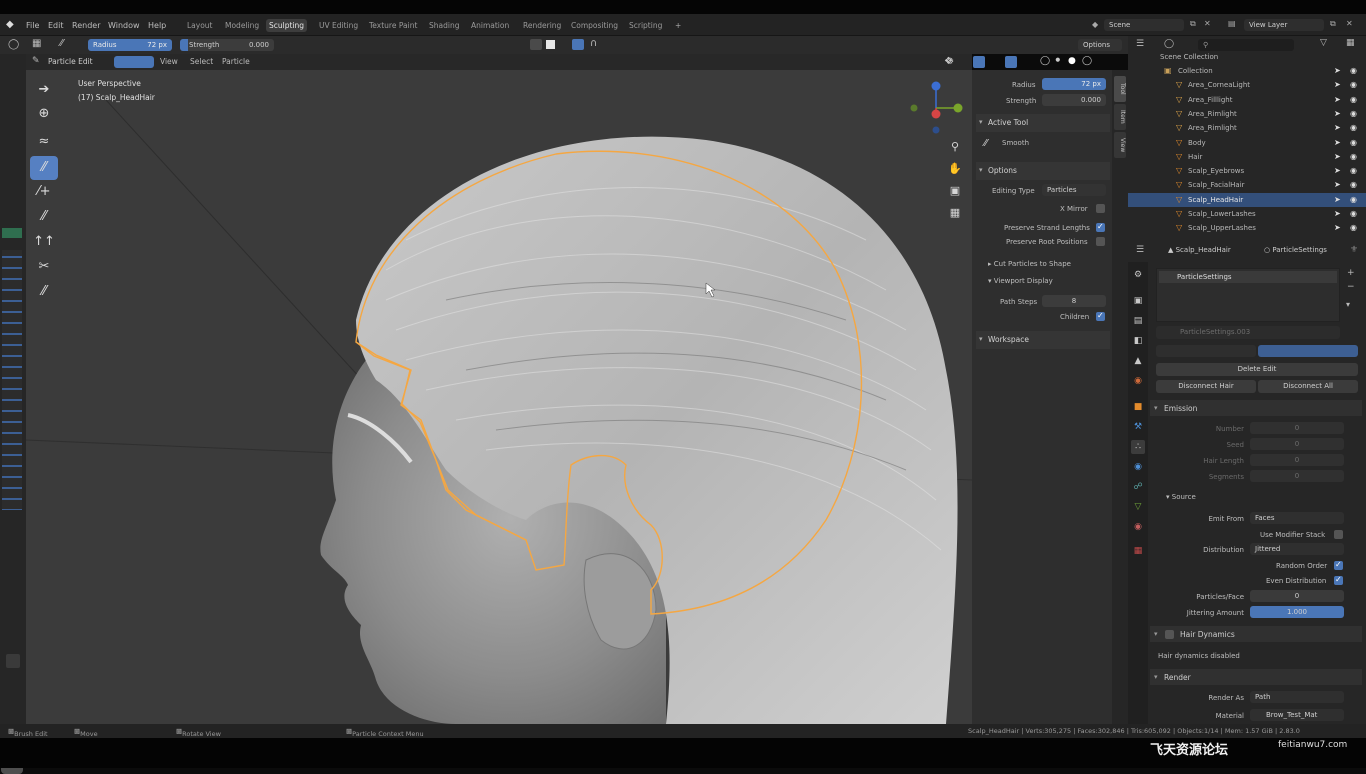 This screenshot has width=1366, height=774. What do you see at coordinates (678, 25) in the screenshot?
I see `add-workspace-icon: +` at bounding box center [678, 25].